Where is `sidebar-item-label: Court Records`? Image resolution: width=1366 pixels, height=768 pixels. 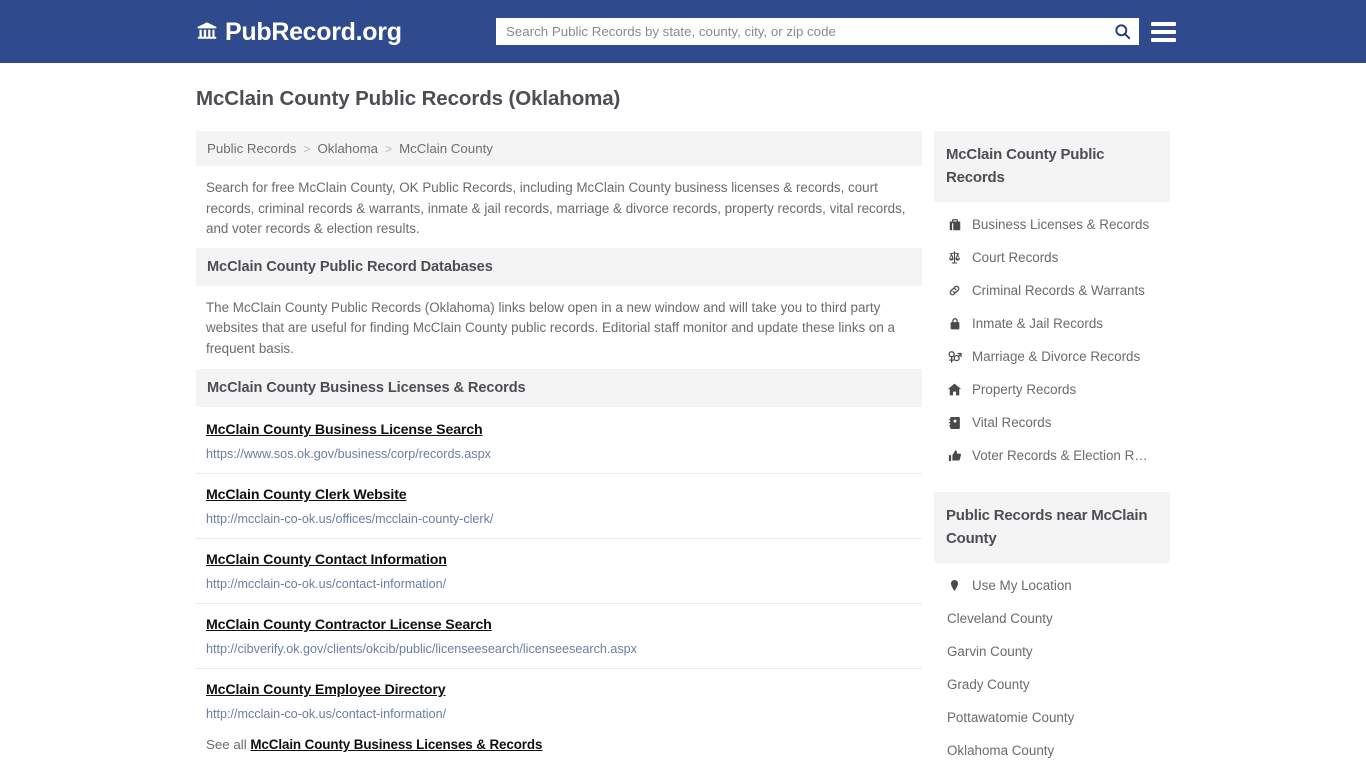
sidebar-item-label: Court Records is located at coordinates (1015, 257).